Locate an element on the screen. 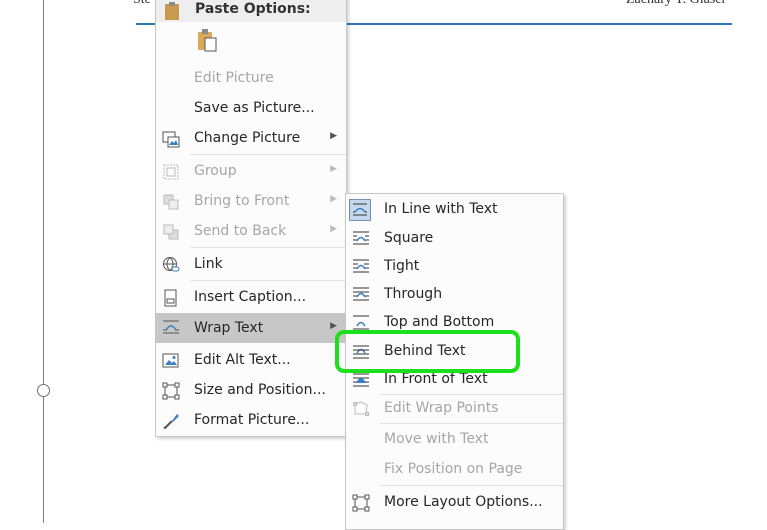 This screenshot has height=530, width=767. wrap-square: Square is located at coordinates (454, 239).